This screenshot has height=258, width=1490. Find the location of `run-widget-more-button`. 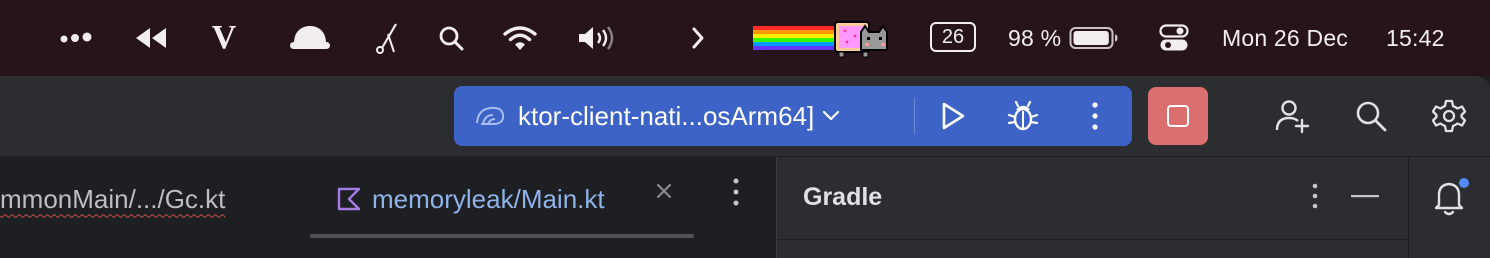

run-widget-more-button is located at coordinates (1095, 116).